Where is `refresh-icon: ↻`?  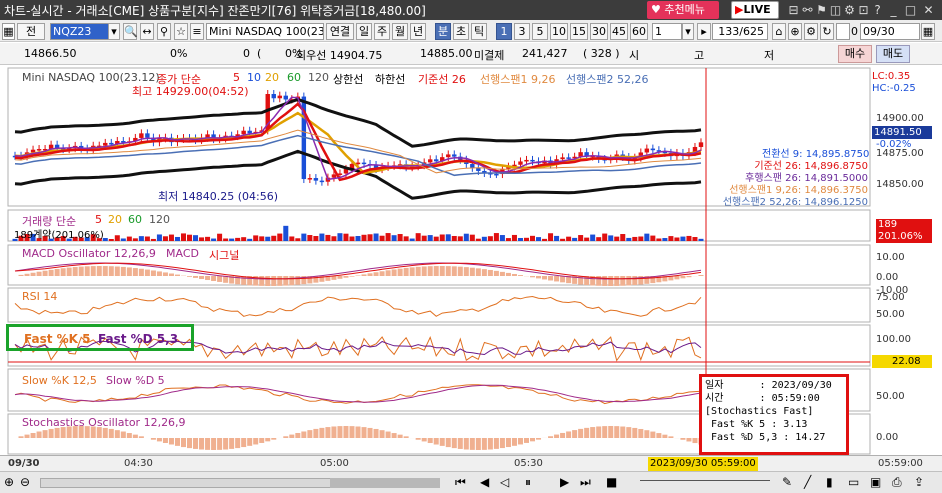
refresh-icon: ↻ is located at coordinates (827, 31).